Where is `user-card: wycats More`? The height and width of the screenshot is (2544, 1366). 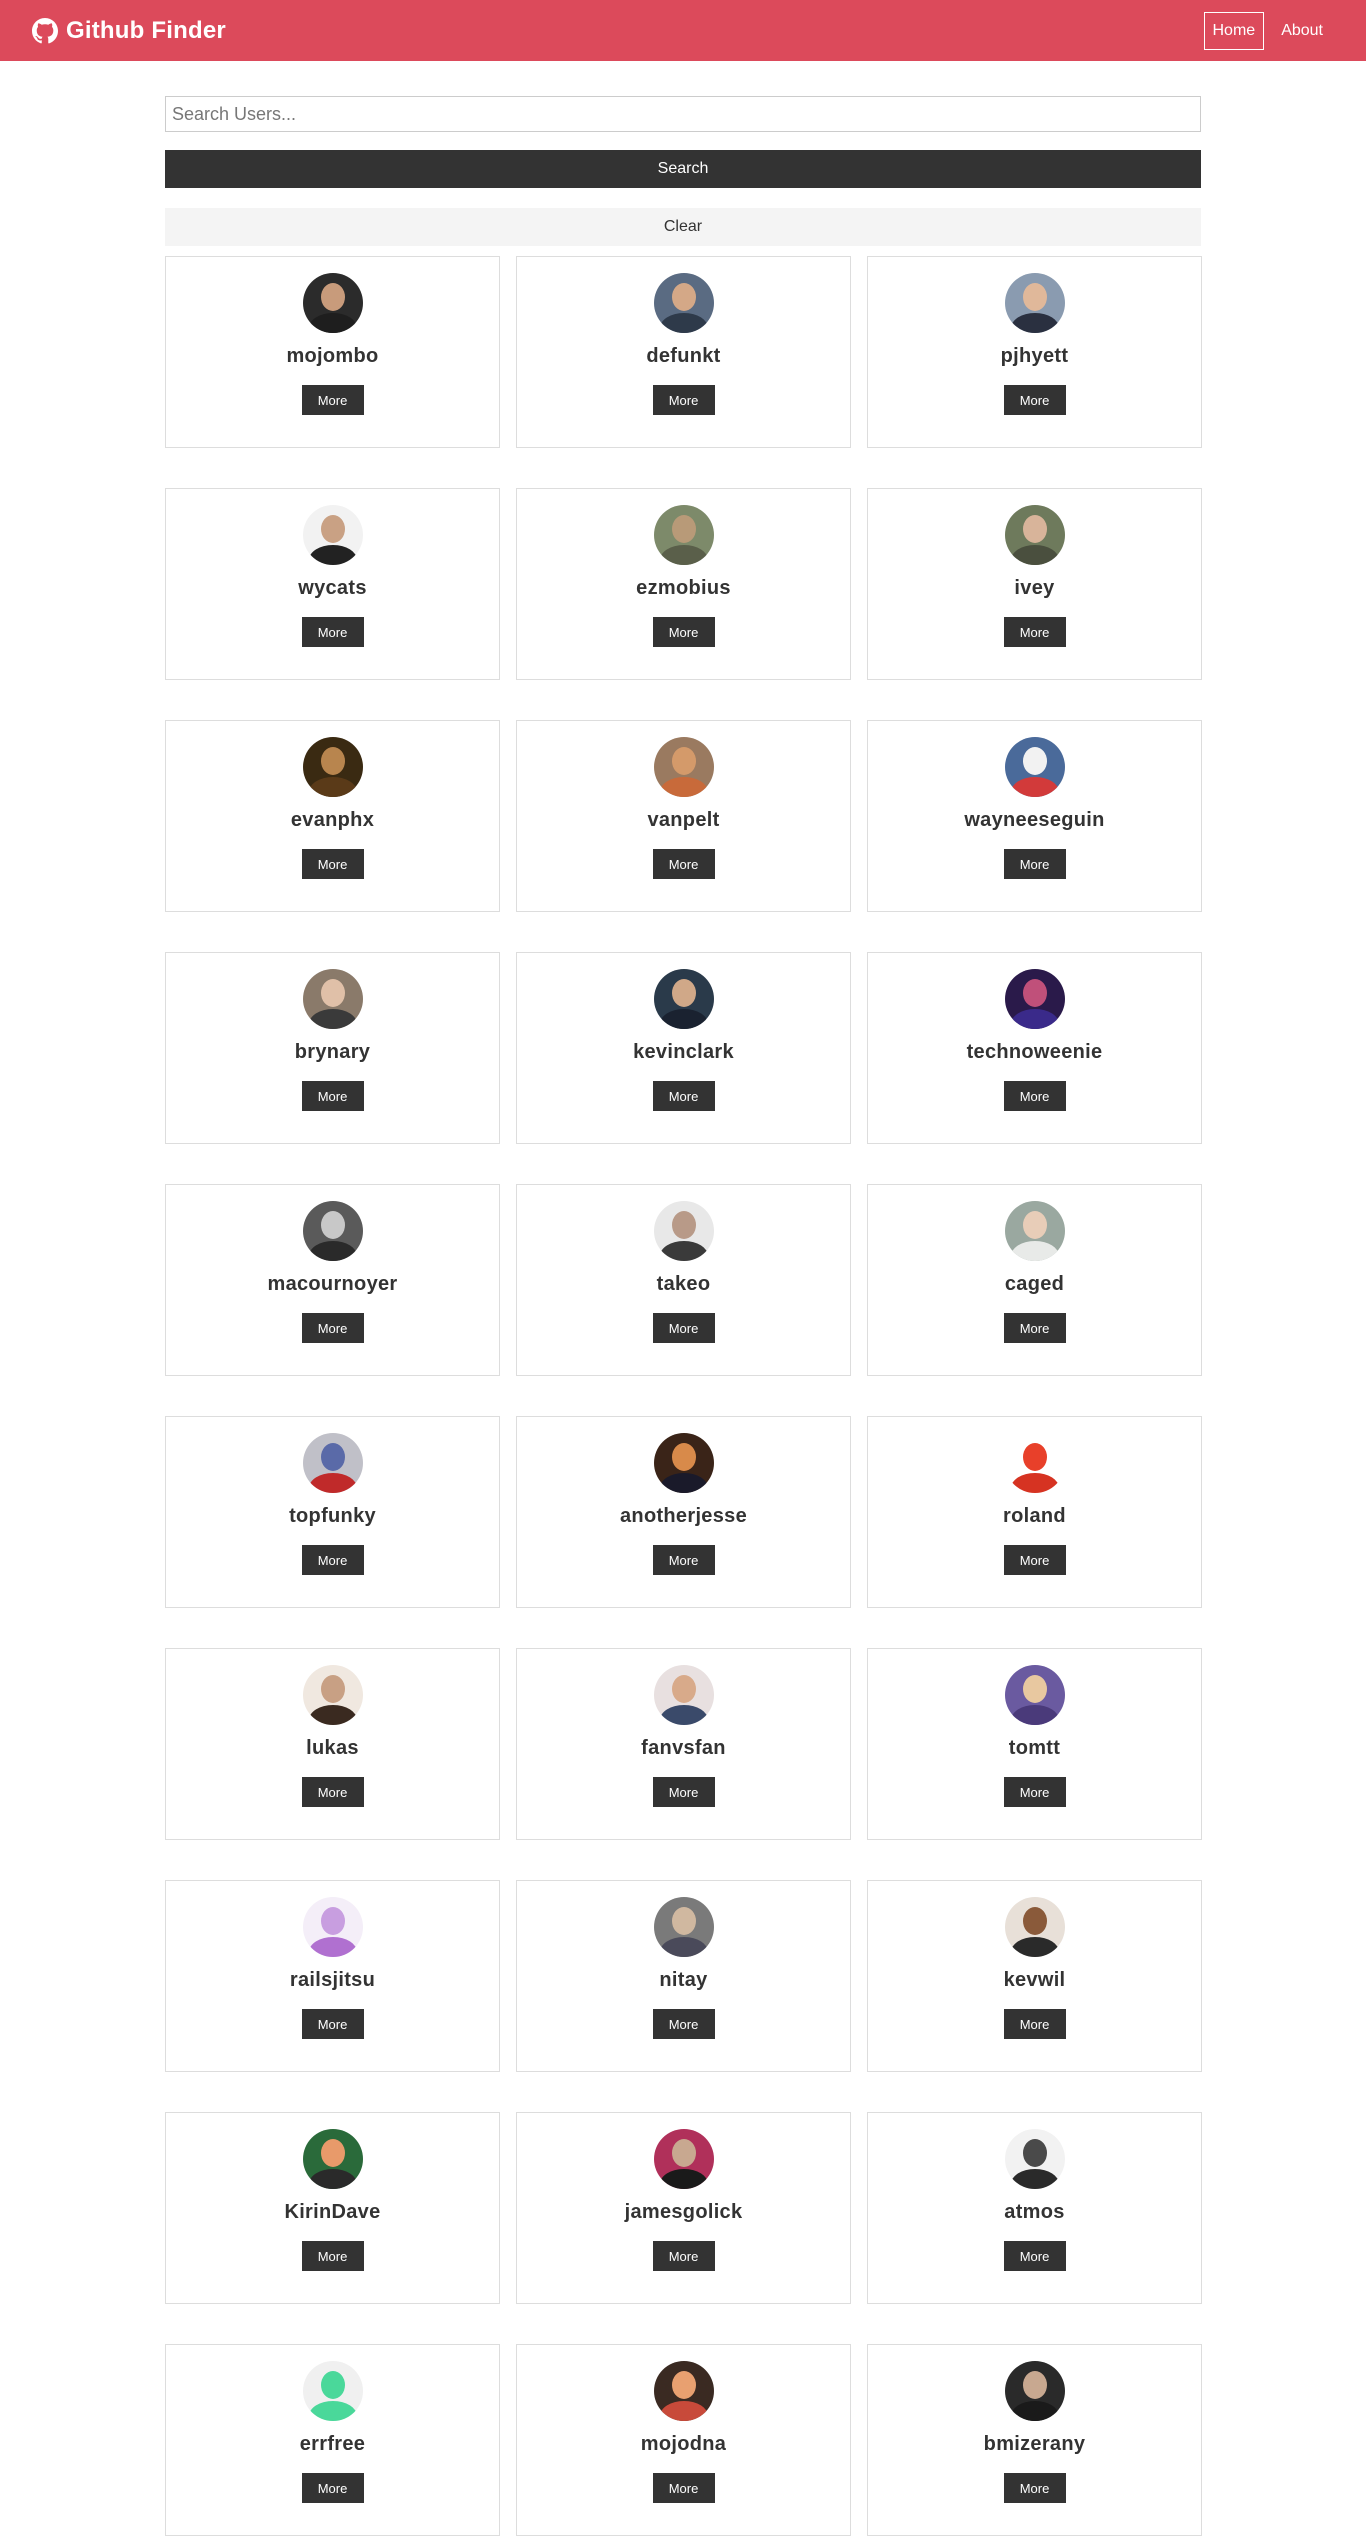 user-card: wycats More is located at coordinates (332, 584).